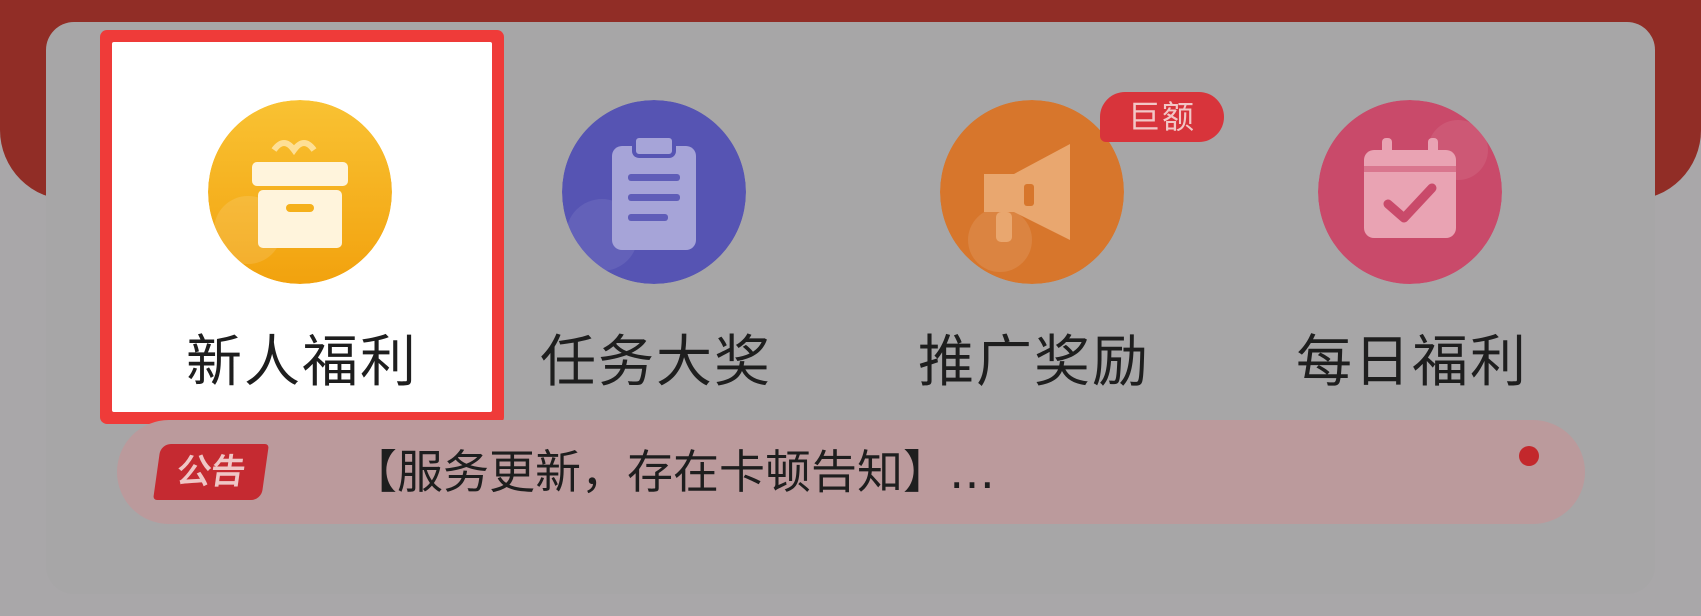  Describe the element at coordinates (1032, 192) in the screenshot. I see `megaphone-icon` at that location.